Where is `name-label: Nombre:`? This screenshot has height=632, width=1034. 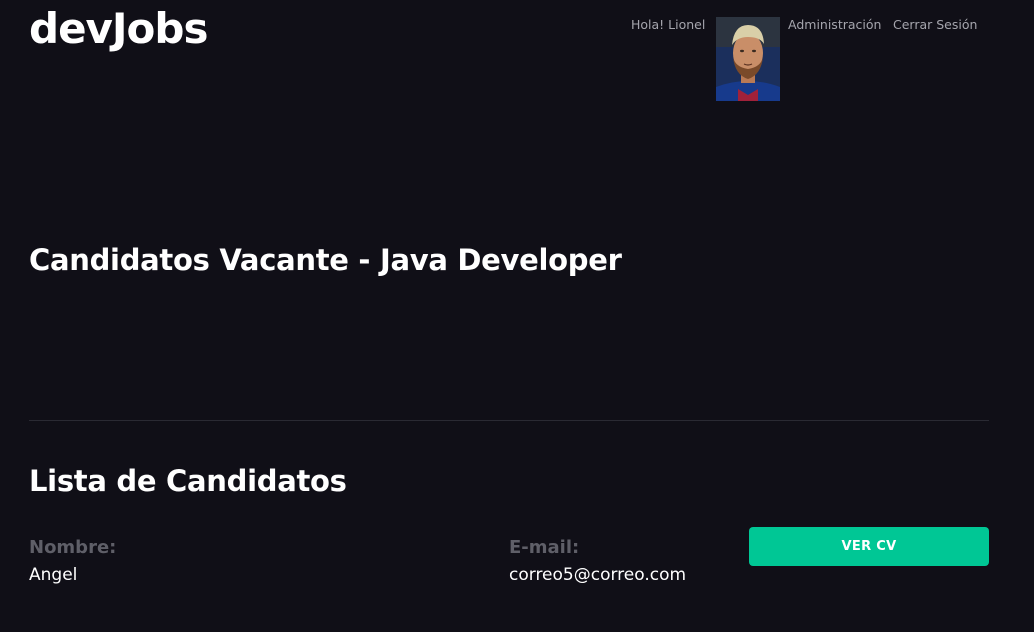
name-label: Nombre: is located at coordinates (73, 547).